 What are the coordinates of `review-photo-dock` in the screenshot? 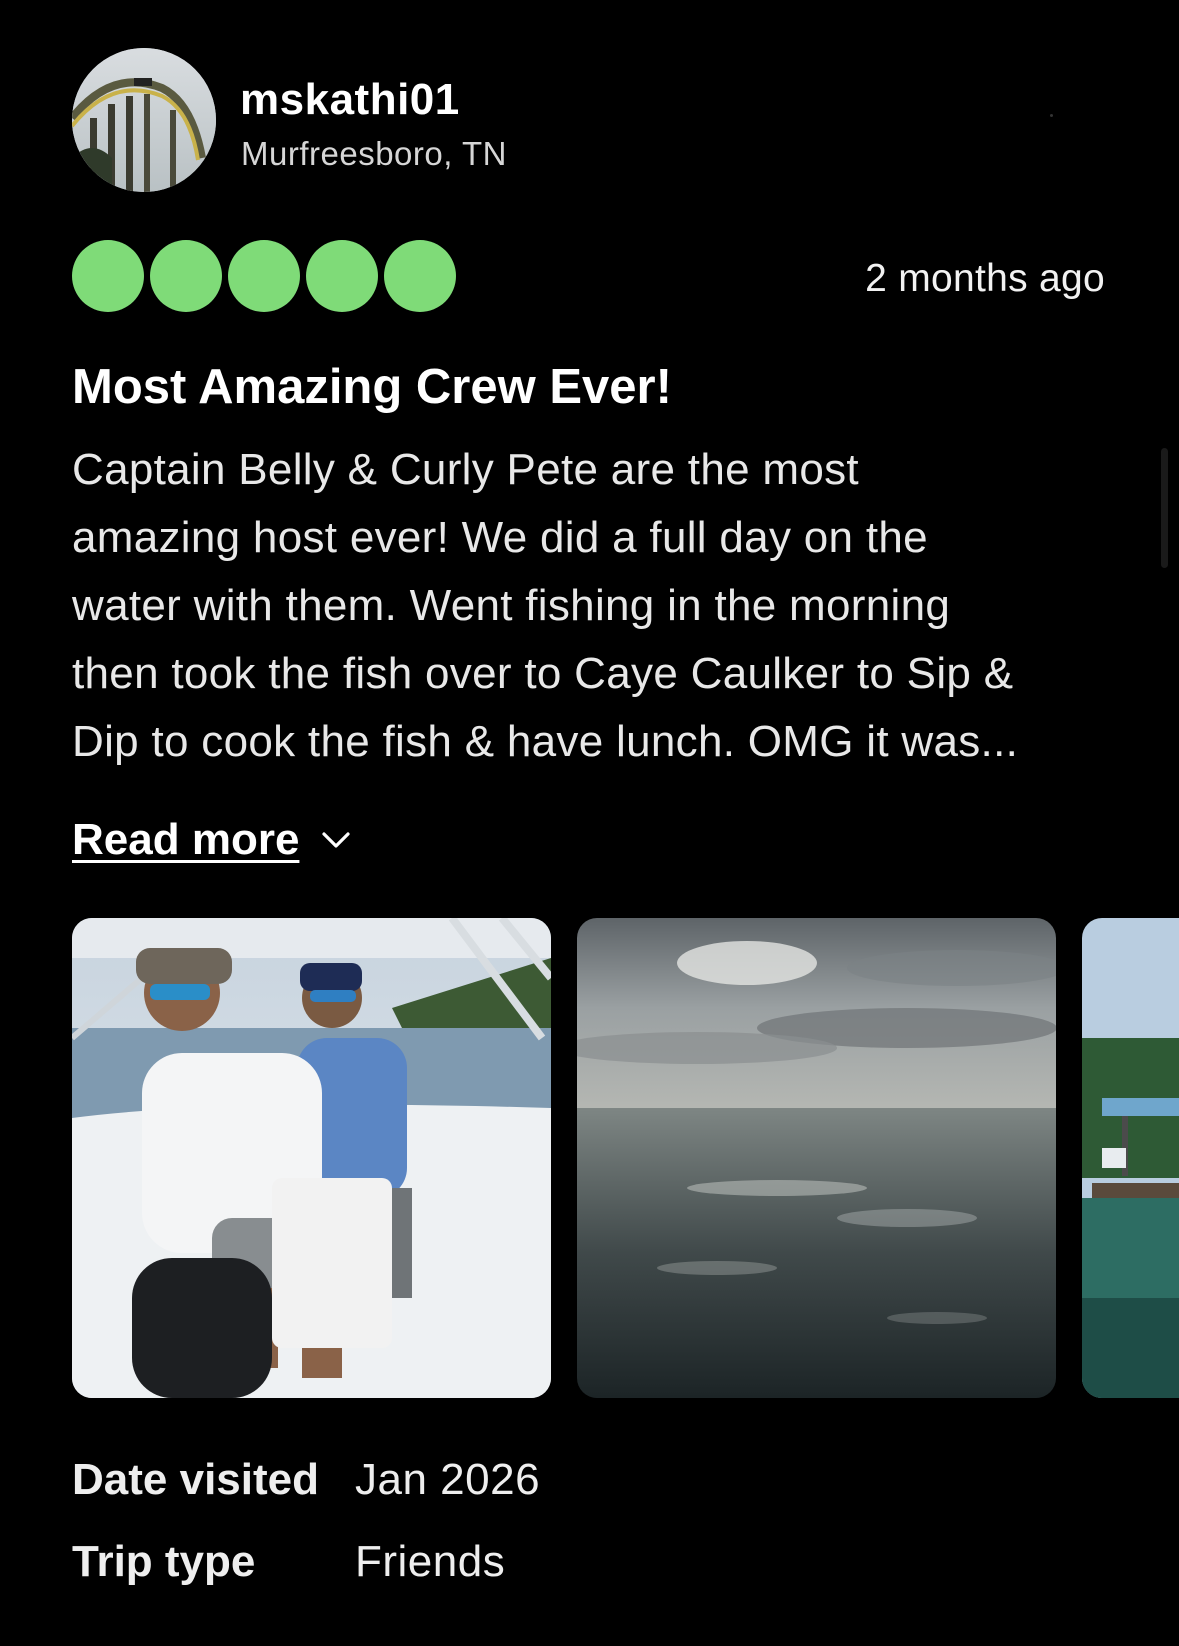 It's located at (1130, 1158).